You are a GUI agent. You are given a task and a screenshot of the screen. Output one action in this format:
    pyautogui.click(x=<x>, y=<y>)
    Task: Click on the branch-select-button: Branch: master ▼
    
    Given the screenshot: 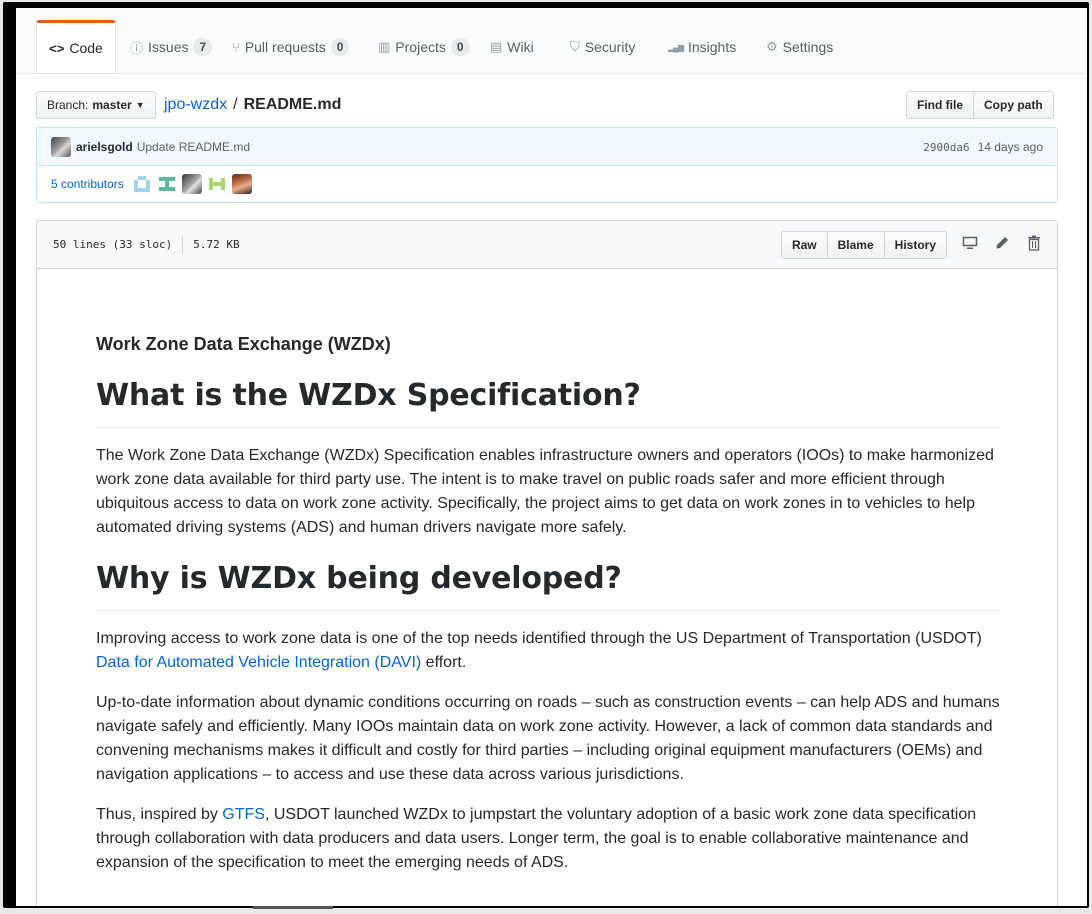 What is the action you would take?
    pyautogui.click(x=96, y=105)
    